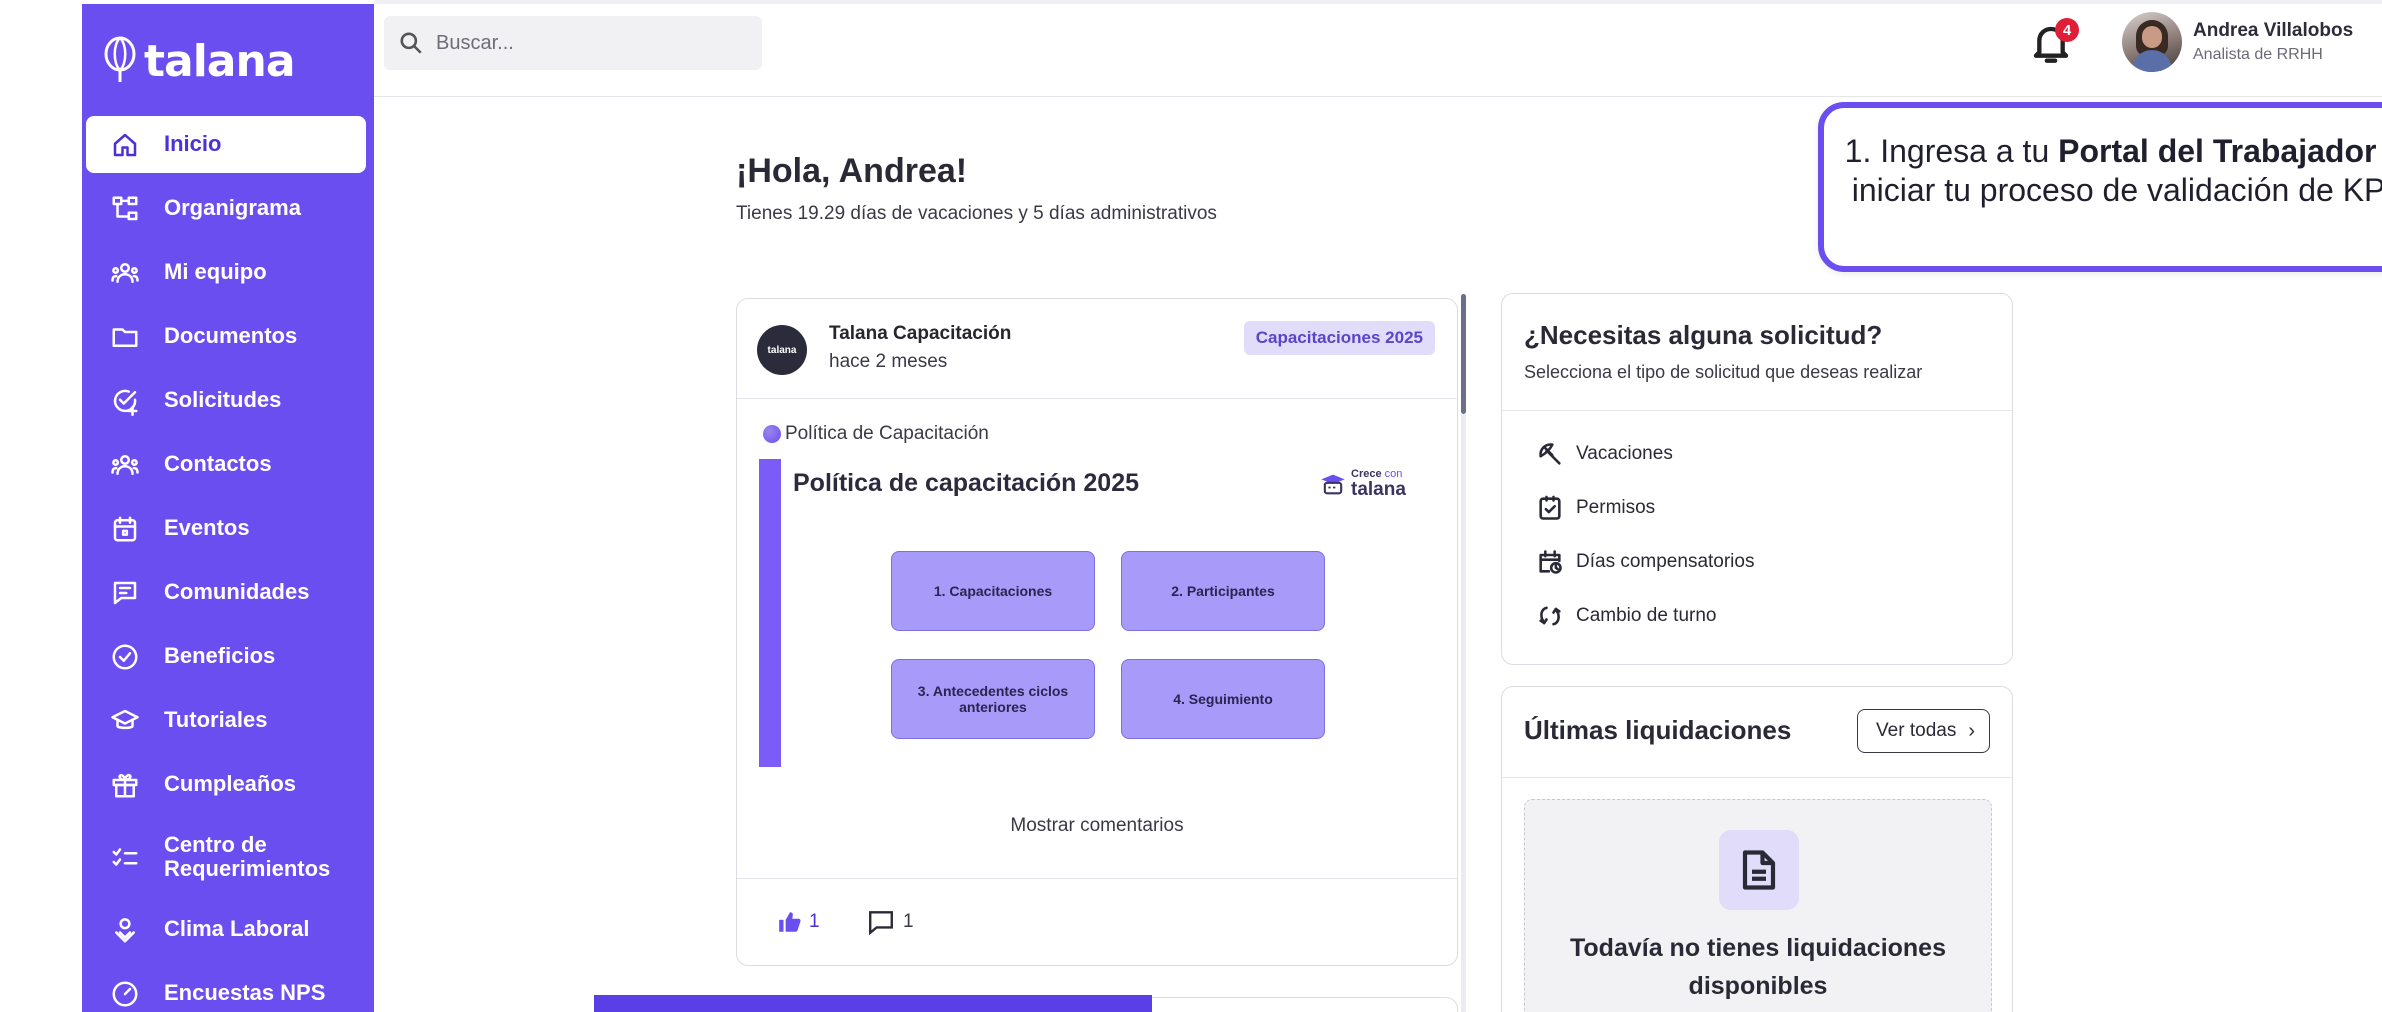 This screenshot has width=2382, height=1012. Describe the element at coordinates (993, 591) in the screenshot. I see `slide-box-capacitaciones: 1. Capacitaciones` at that location.